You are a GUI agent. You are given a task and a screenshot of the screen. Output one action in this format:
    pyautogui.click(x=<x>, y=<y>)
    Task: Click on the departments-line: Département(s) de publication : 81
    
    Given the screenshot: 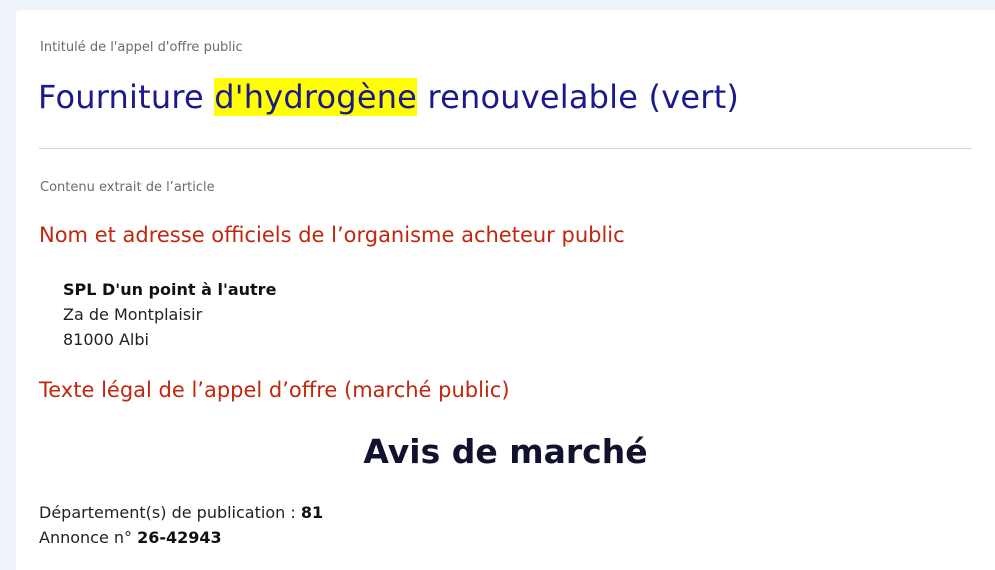 What is the action you would take?
    pyautogui.click(x=181, y=512)
    